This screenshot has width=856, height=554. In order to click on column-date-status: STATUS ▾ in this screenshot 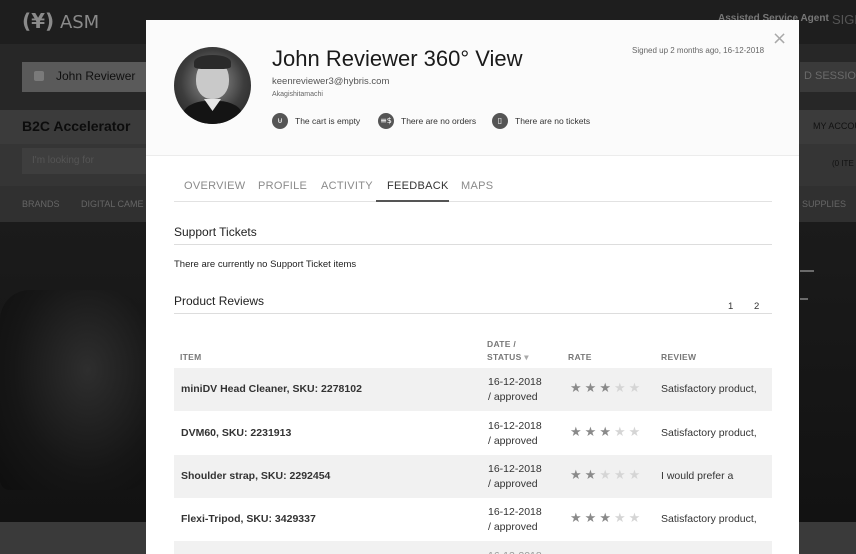, I will do `click(508, 357)`.